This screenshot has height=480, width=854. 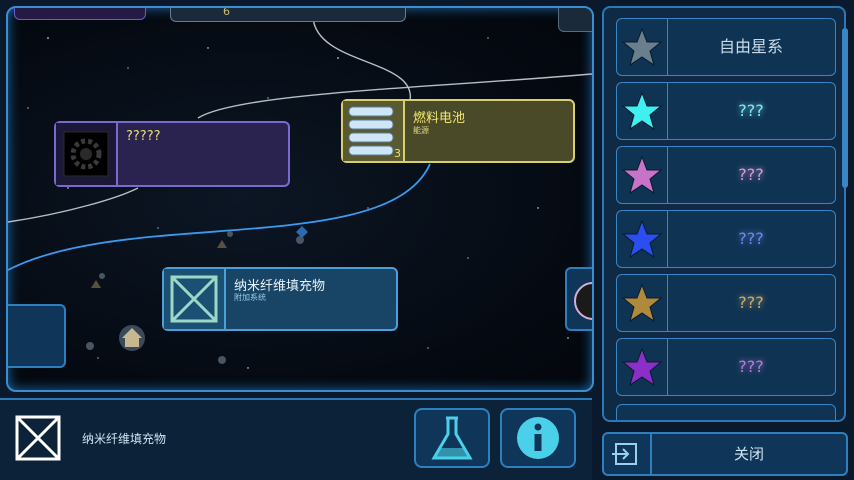 I want to click on galaxy-list-item-active: 自由星系, so click(x=726, y=47).